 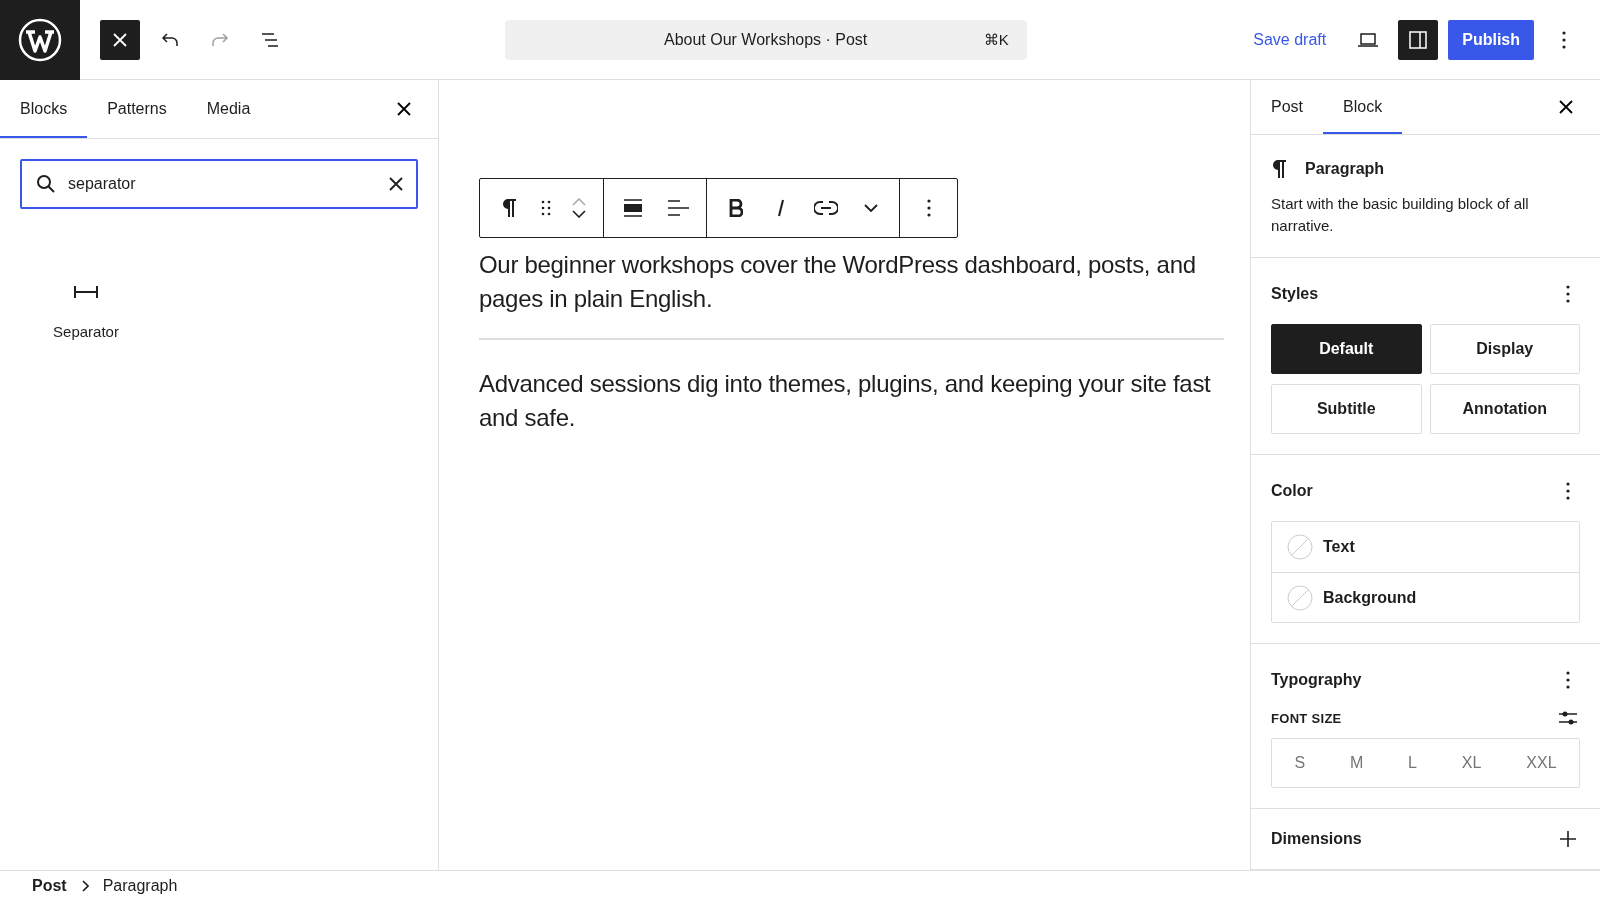 What do you see at coordinates (632, 208) in the screenshot?
I see `wide-align-icon` at bounding box center [632, 208].